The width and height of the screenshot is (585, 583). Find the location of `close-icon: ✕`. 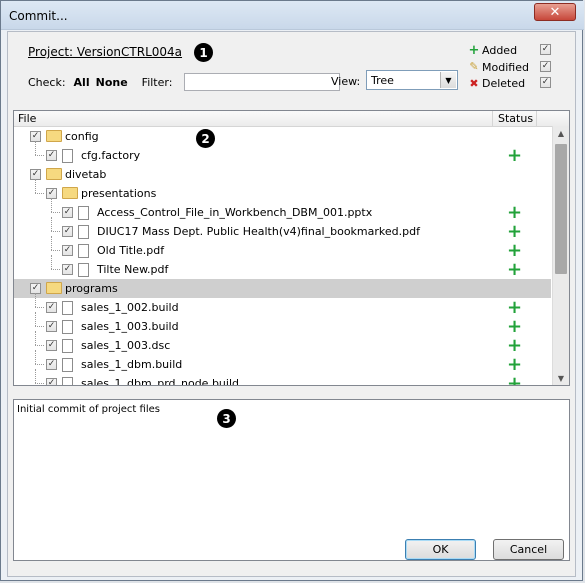

close-icon: ✕ is located at coordinates (555, 12).